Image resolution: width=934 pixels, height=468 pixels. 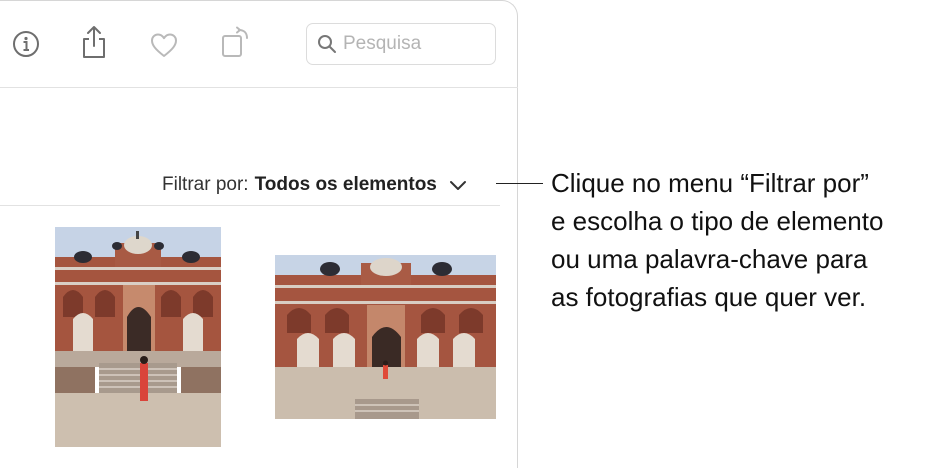 I want to click on chevron-down-icon, so click(x=458, y=185).